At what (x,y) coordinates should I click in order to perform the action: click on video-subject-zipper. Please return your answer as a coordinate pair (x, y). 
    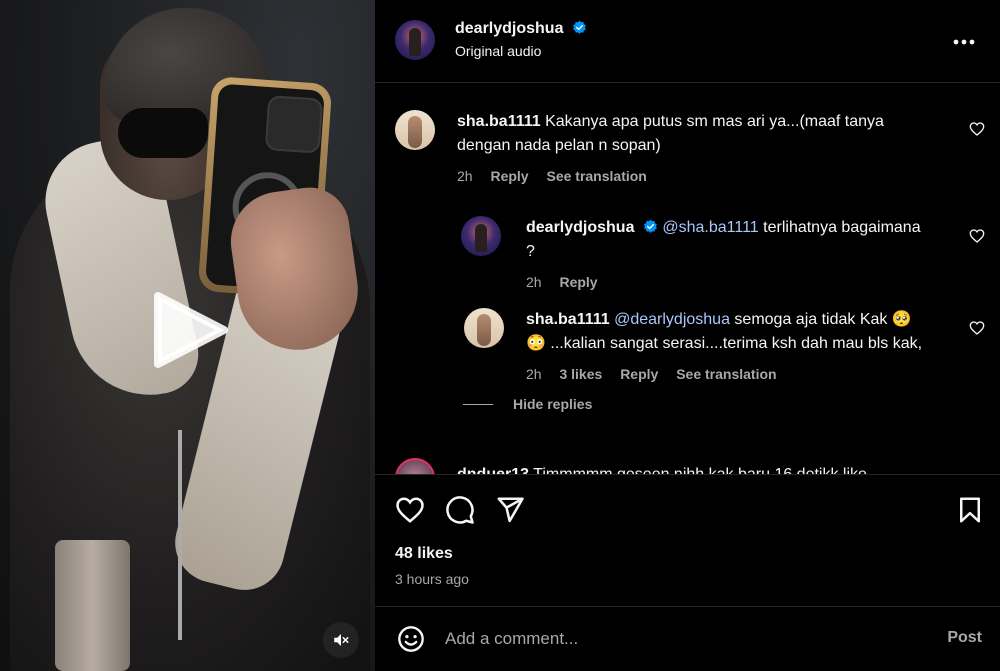
    Looking at the image, I should click on (180, 535).